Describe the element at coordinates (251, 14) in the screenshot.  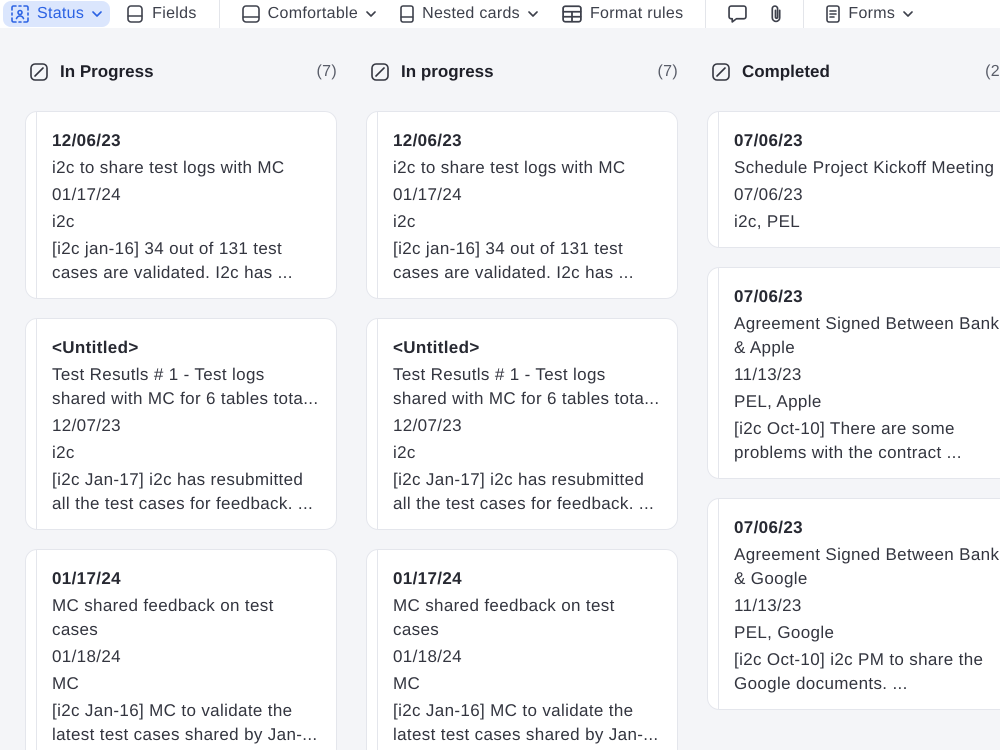
I see `layout-icon` at that location.